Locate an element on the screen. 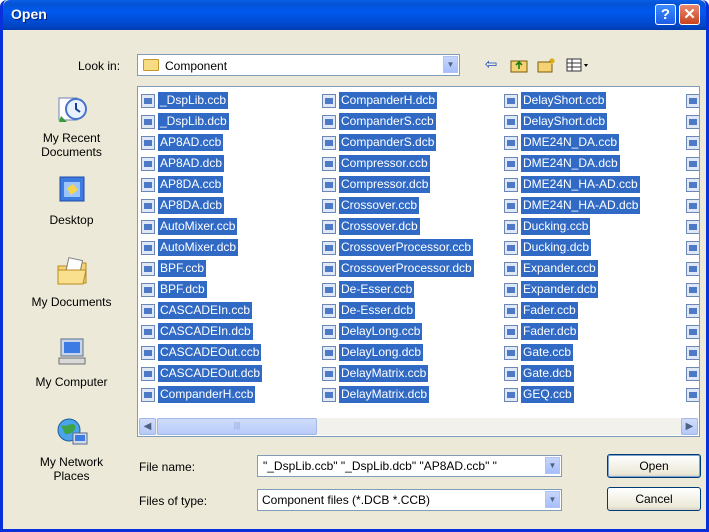 The width and height of the screenshot is (709, 532). back-arrow-icon: ⇦ is located at coordinates (491, 65).